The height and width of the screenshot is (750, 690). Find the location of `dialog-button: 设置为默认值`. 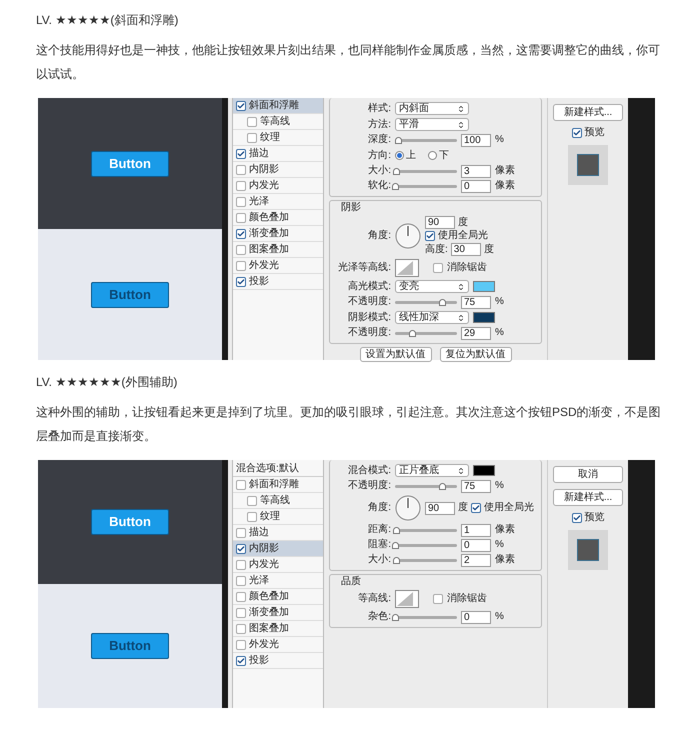

dialog-button: 设置为默认值 is located at coordinates (396, 354).